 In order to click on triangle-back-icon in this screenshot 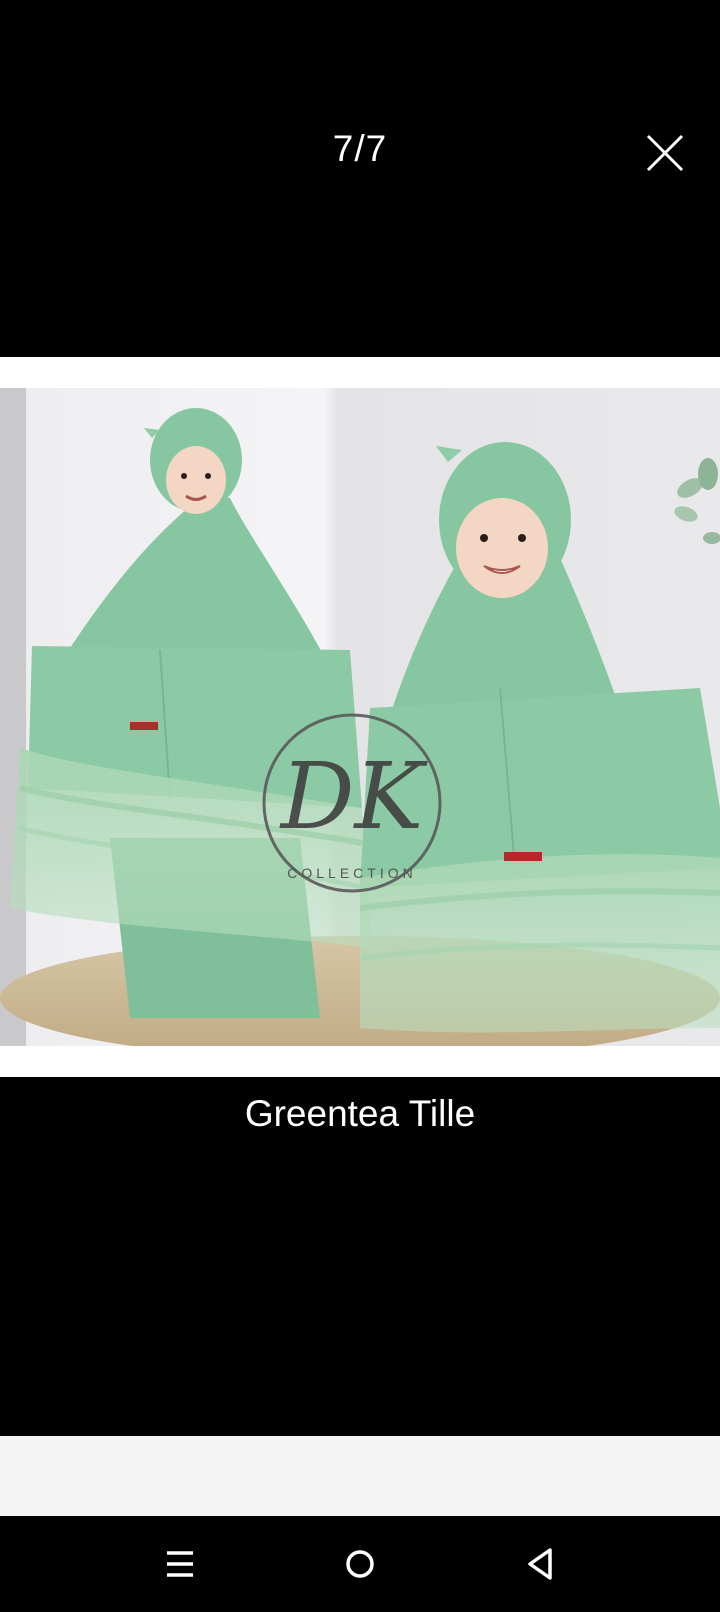, I will do `click(540, 1564)`.